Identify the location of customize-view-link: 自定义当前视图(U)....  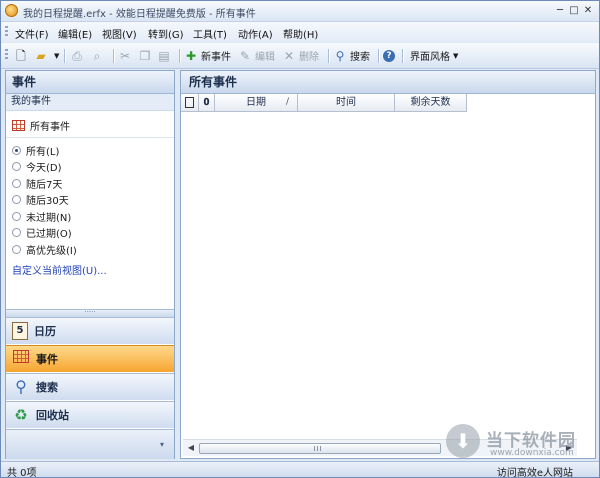
(59, 269).